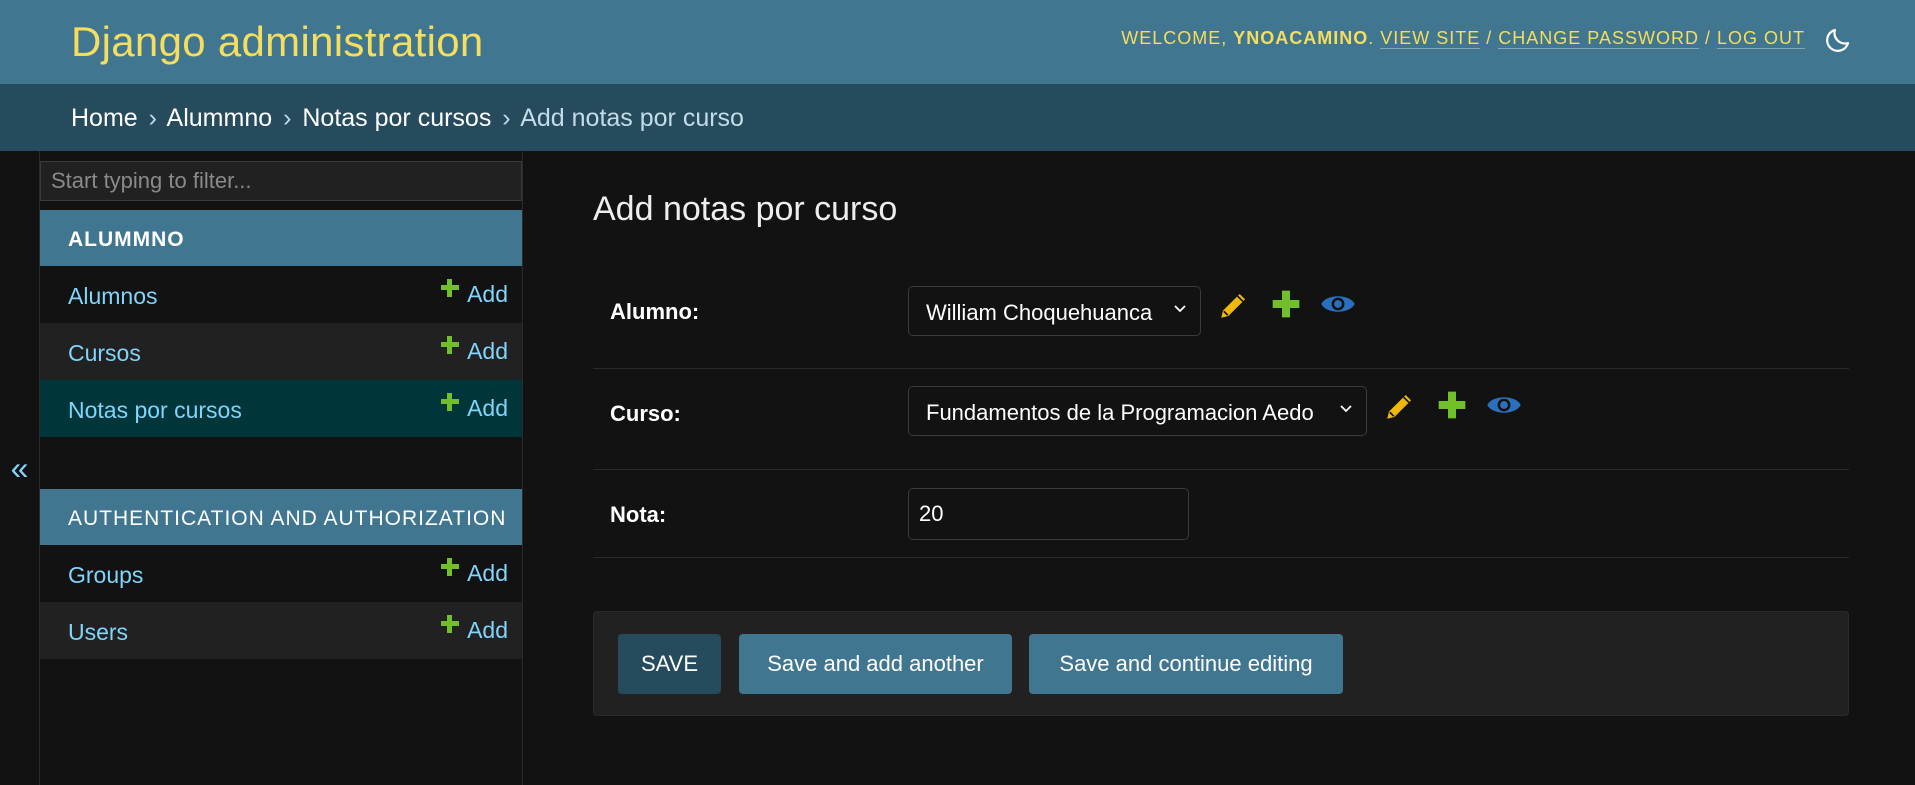  I want to click on moon-icon, so click(1838, 40).